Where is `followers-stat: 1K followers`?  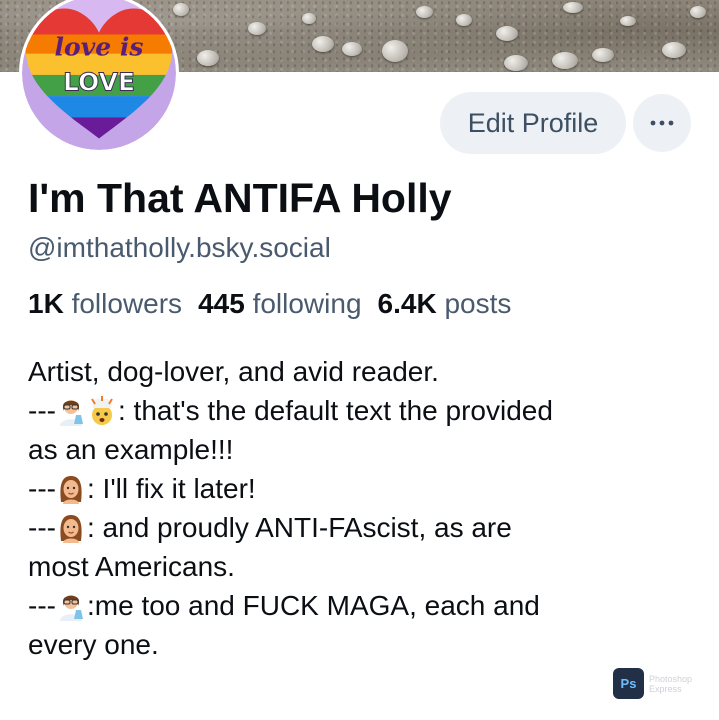
followers-stat: 1K followers is located at coordinates (105, 304).